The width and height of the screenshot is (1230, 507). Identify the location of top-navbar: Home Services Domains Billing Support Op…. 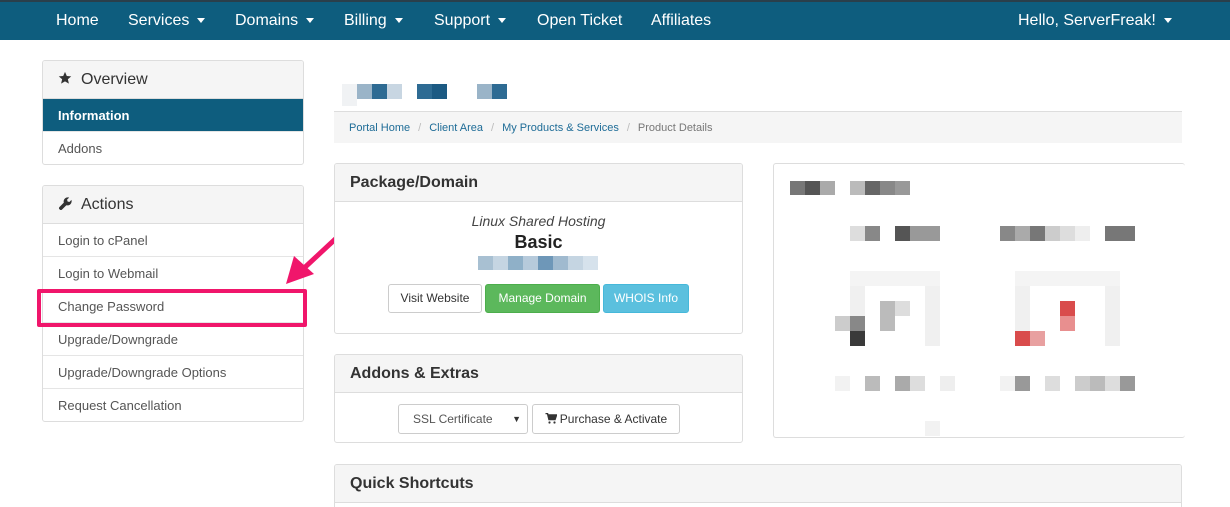
(615, 20).